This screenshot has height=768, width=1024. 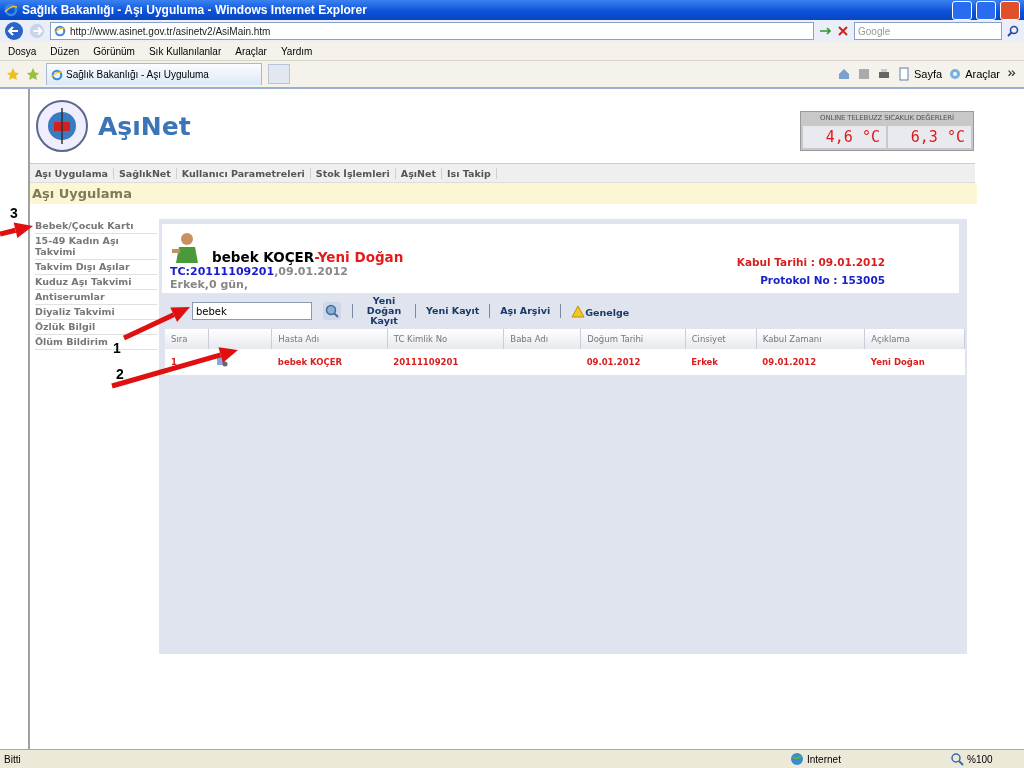 I want to click on command-button: Sayfa, so click(x=920, y=74).